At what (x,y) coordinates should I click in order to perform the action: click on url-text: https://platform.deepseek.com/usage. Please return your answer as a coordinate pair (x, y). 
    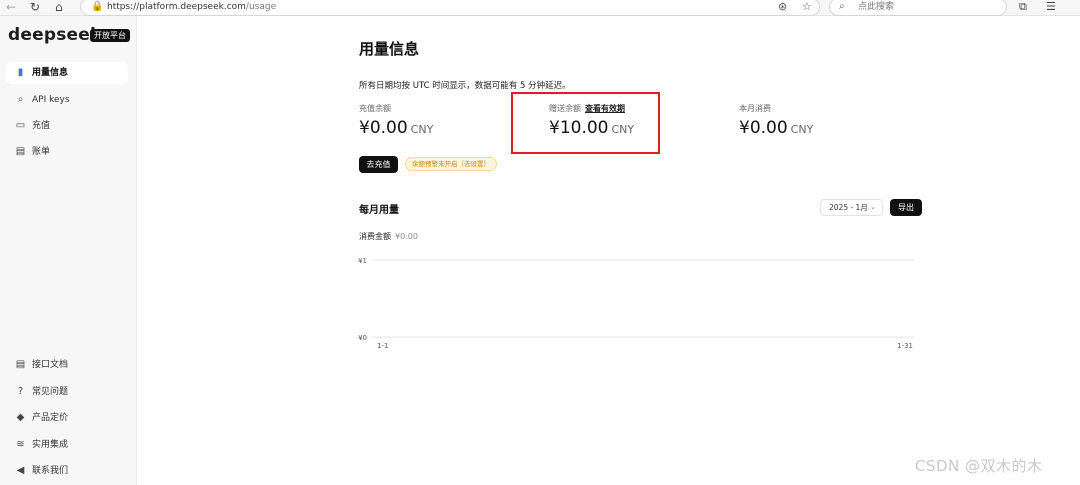
    Looking at the image, I should click on (191, 7).